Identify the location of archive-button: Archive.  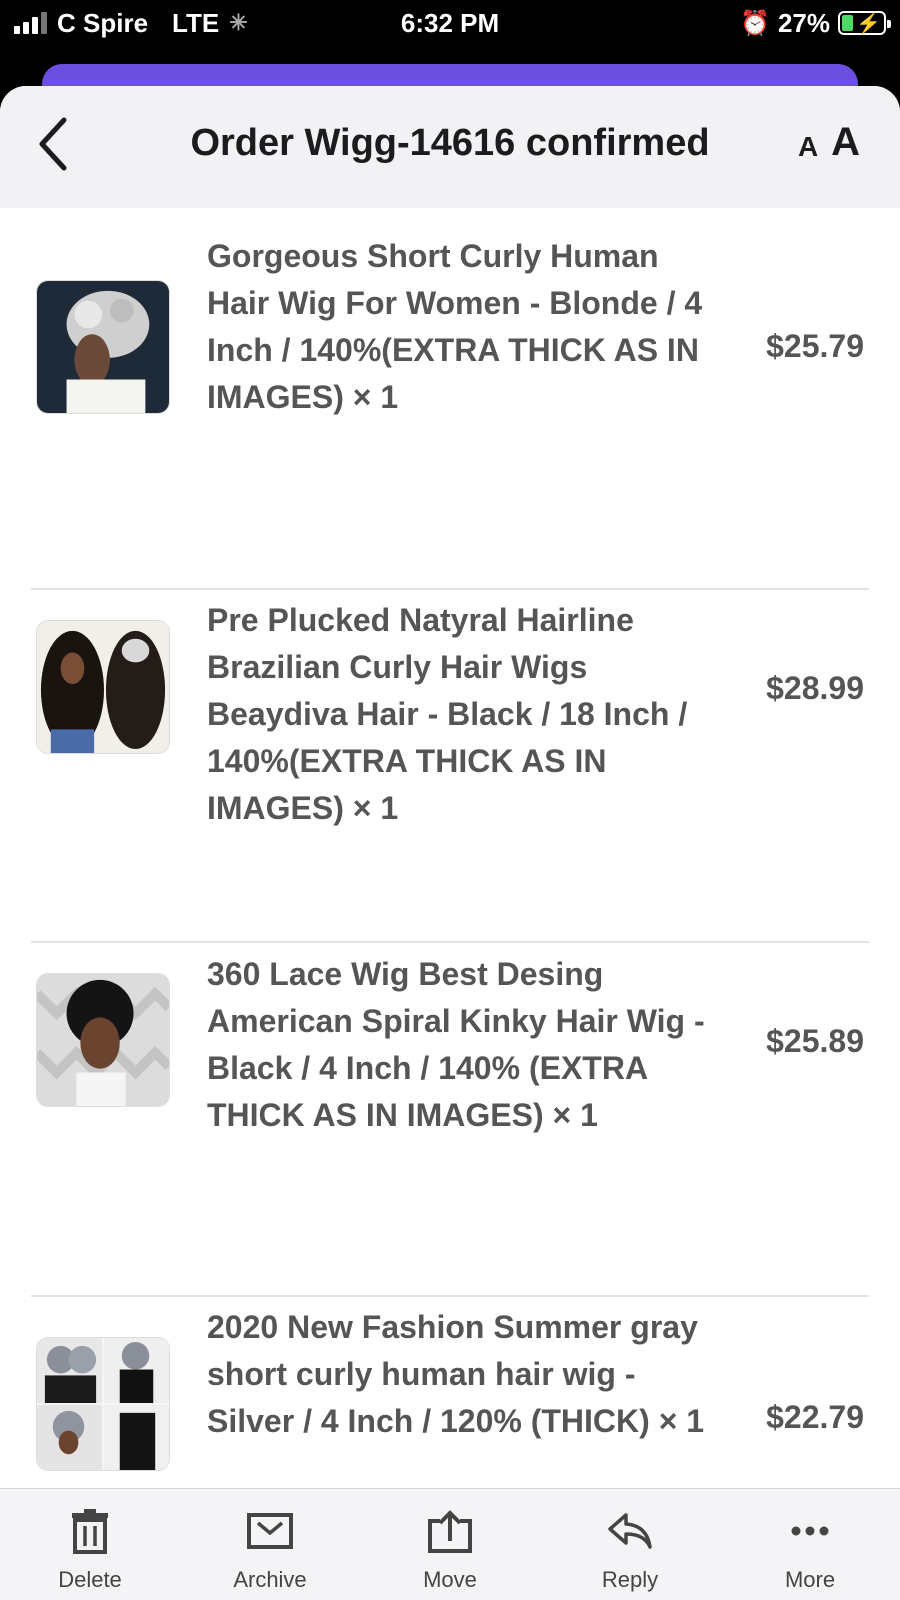
(270, 1544).